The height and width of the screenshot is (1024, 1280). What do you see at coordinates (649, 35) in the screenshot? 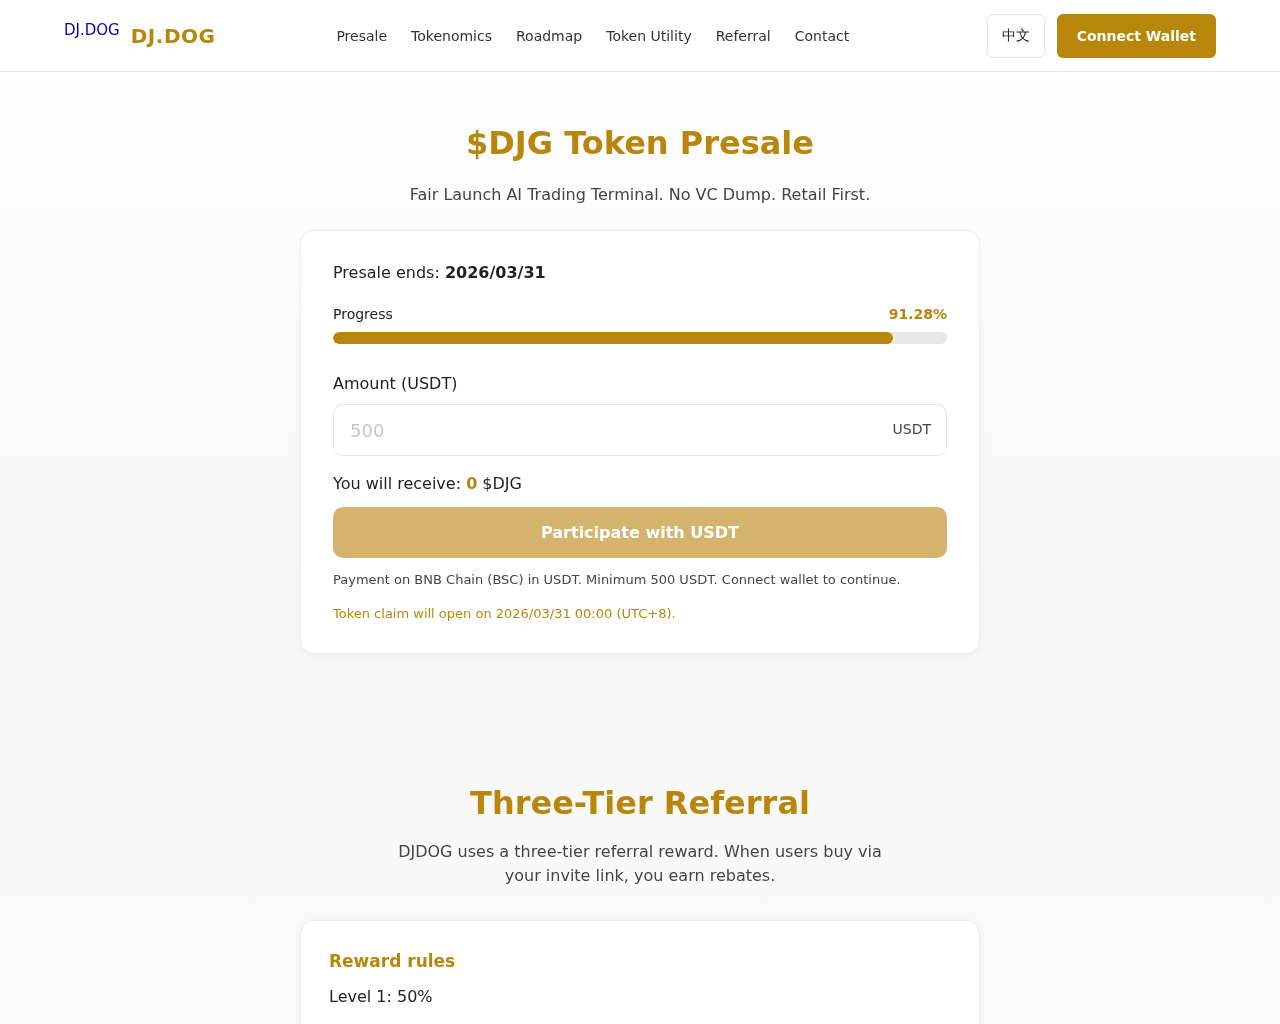
I see `nav-link: Token Utility` at bounding box center [649, 35].